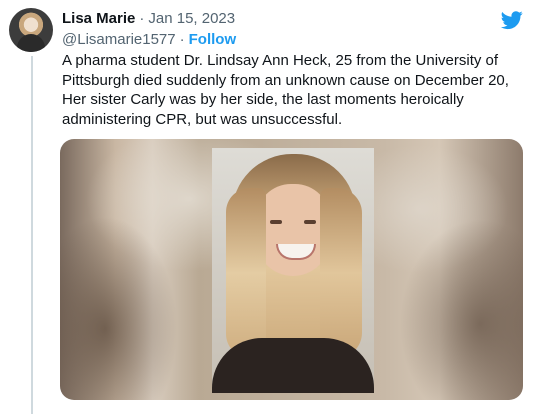 The image size is (538, 414). What do you see at coordinates (31, 30) in the screenshot?
I see `avatar` at bounding box center [31, 30].